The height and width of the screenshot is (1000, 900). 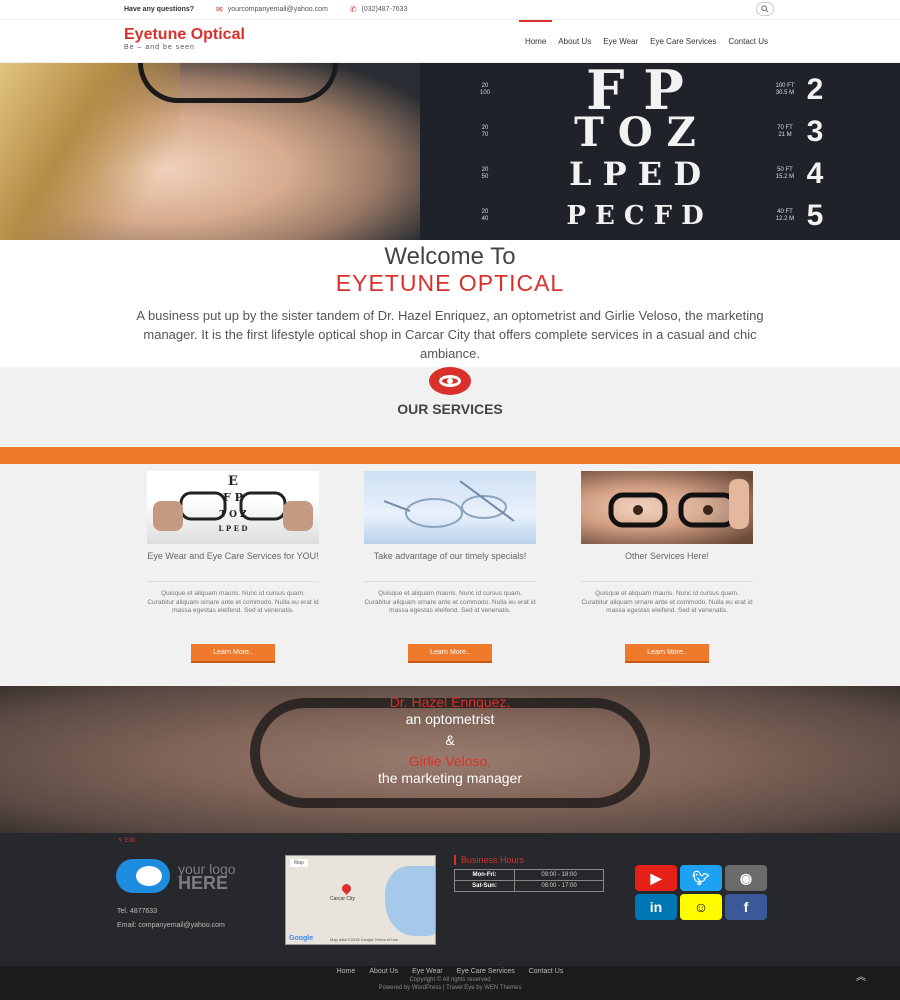 I want to click on search-icon, so click(x=765, y=9).